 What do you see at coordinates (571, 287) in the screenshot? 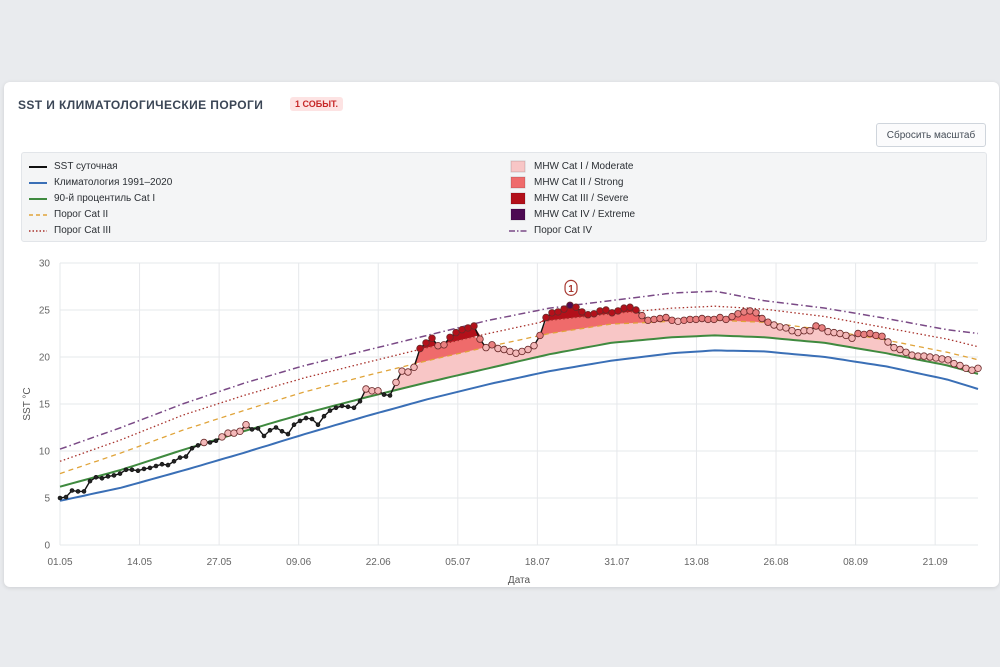
I see `event-marker: 1` at bounding box center [571, 287].